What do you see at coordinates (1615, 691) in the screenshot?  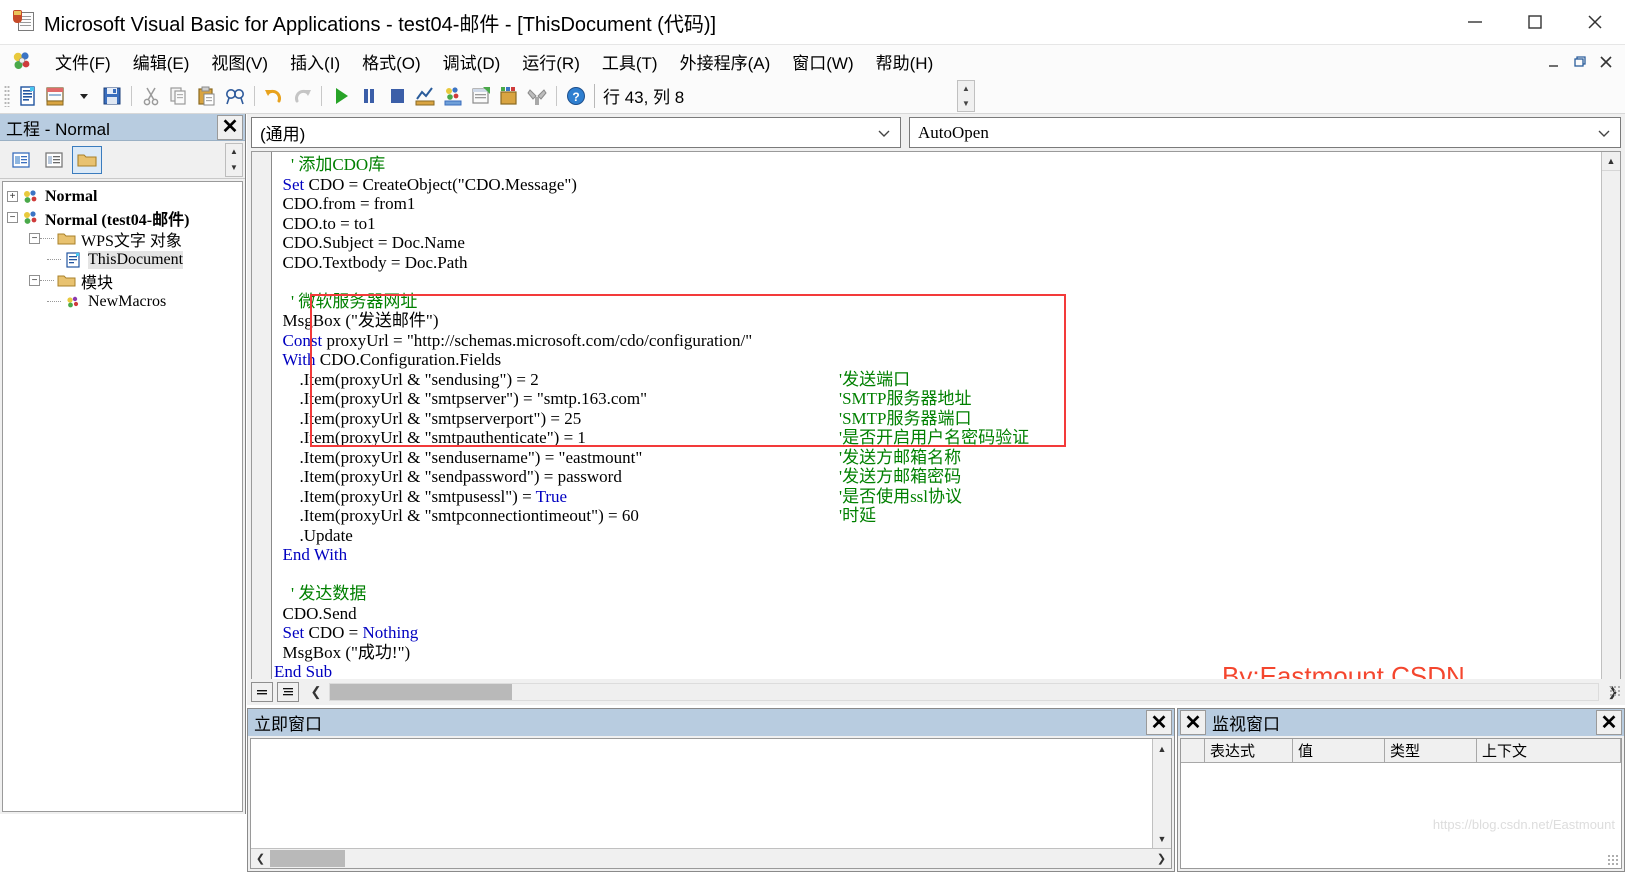 I see `resize-grip` at bounding box center [1615, 691].